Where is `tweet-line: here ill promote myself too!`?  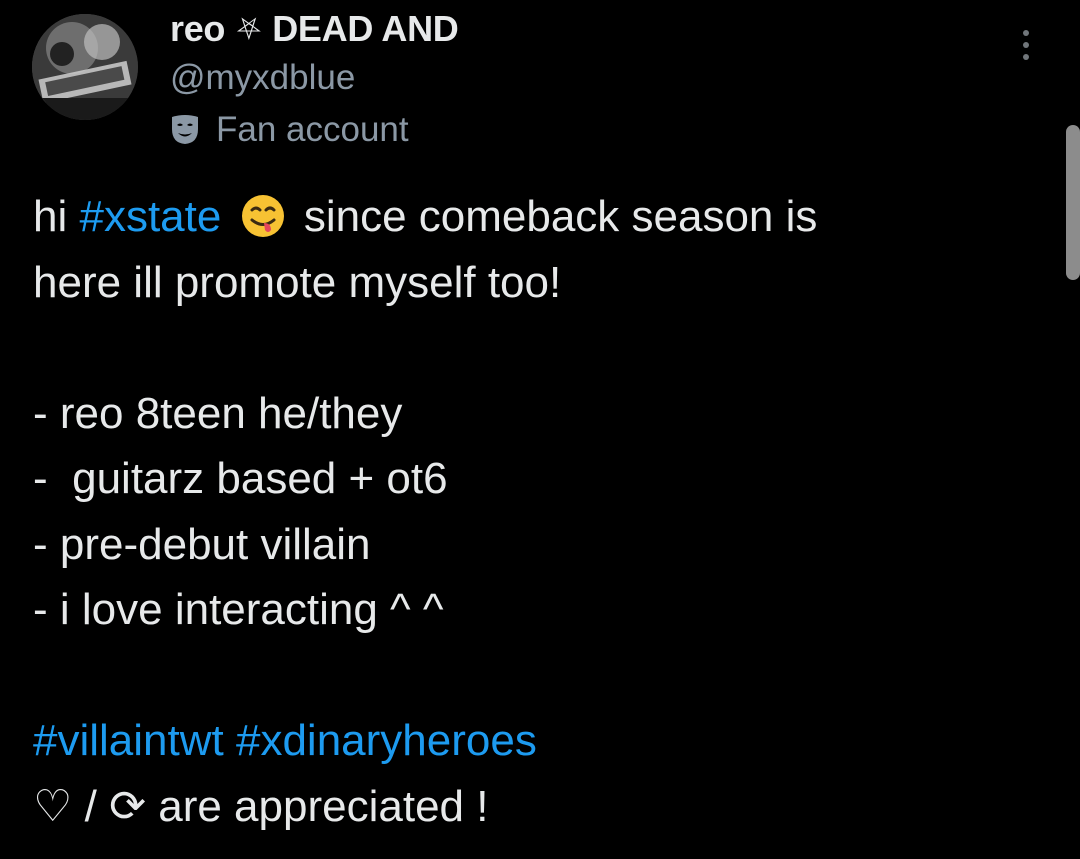
tweet-line: here ill promote myself too! is located at coordinates (297, 282).